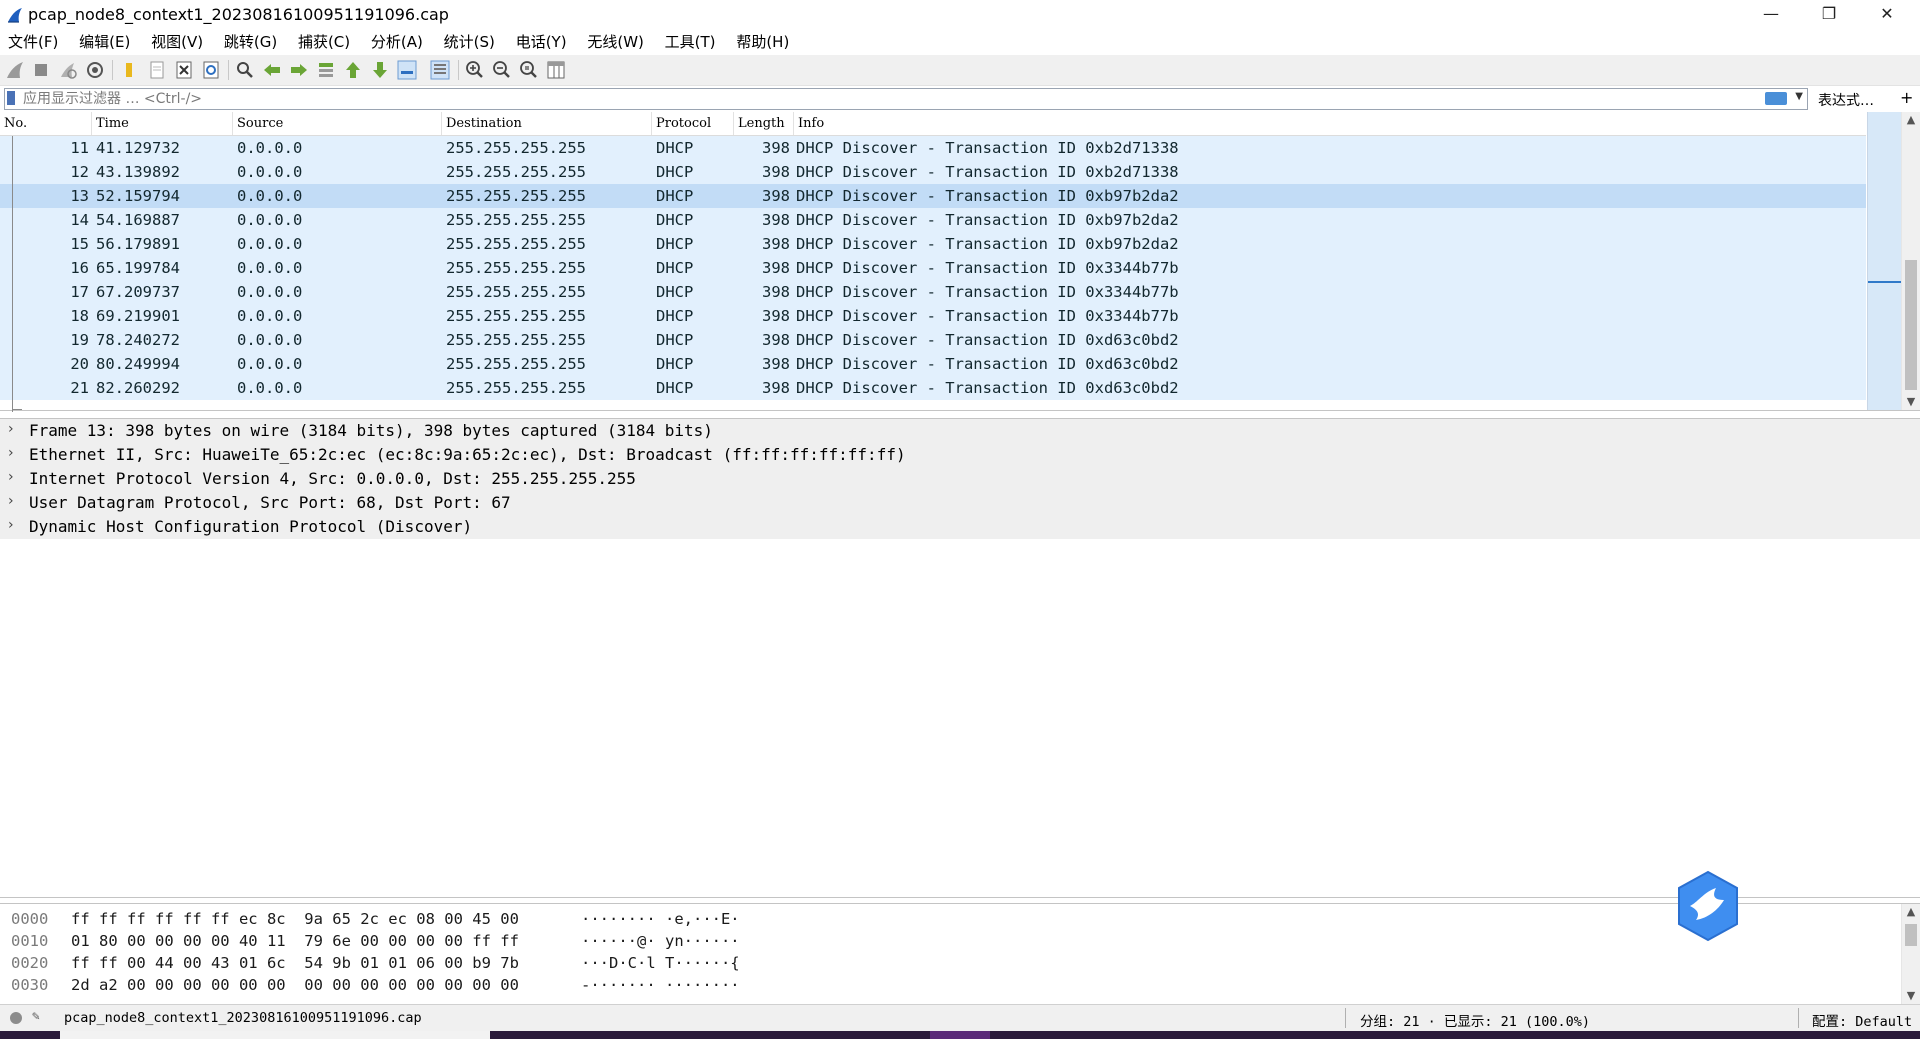 The image size is (1920, 1039). What do you see at coordinates (1829, 15) in the screenshot?
I see `restore-button: ❐` at bounding box center [1829, 15].